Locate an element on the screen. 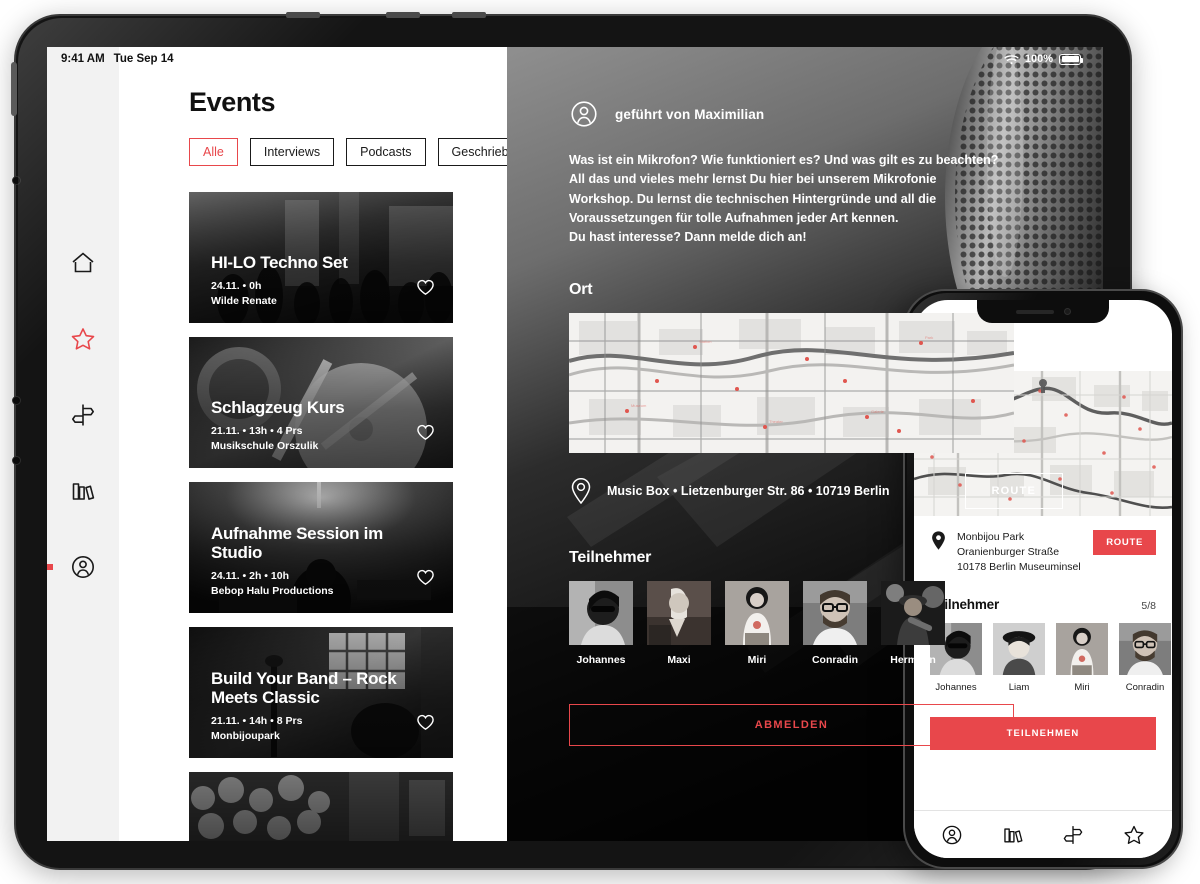  status-bar: 9:41 AM Tue Sep 14 100% is located at coordinates (575, 59).